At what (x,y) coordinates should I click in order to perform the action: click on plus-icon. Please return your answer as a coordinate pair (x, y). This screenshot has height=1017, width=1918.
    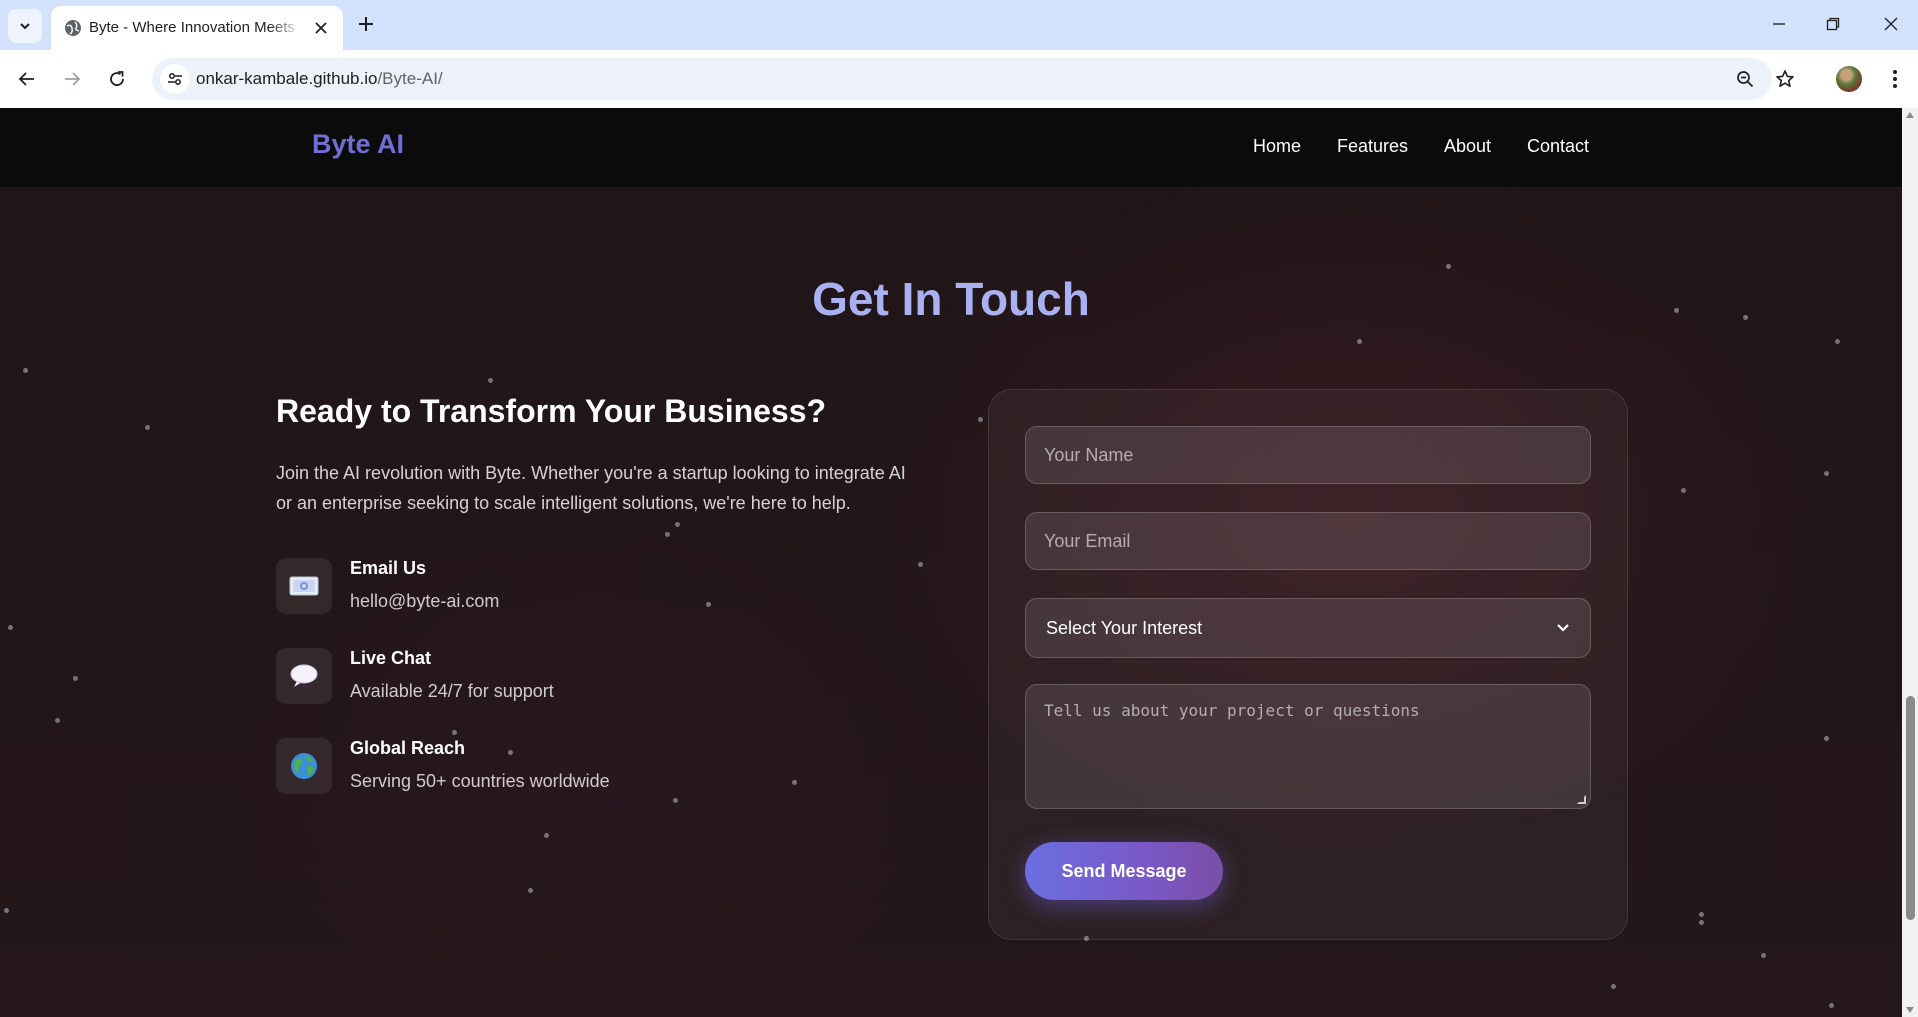
    Looking at the image, I should click on (366, 24).